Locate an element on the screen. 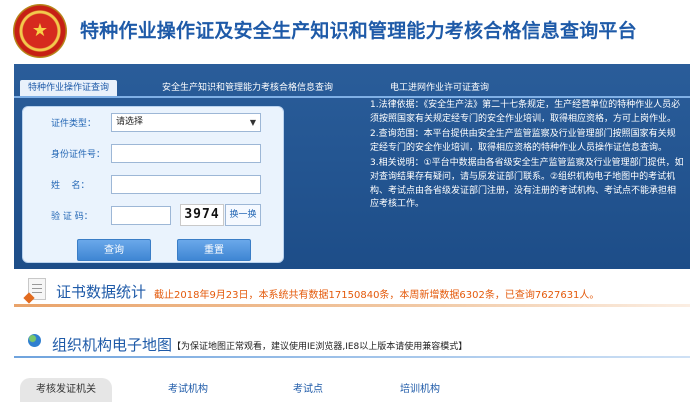  site-header: ★ 特种作业操作证及安全生产知识和管理能力考核合格信息查询平台 is located at coordinates (345, 30).